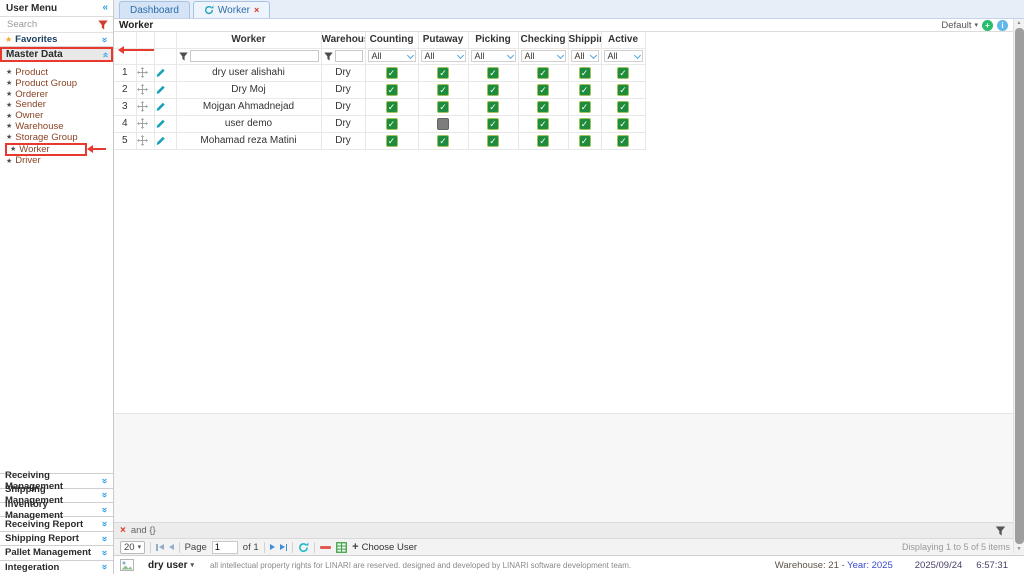 Image resolution: width=1024 pixels, height=574 pixels. What do you see at coordinates (303, 547) in the screenshot?
I see `reload-grid-icon` at bounding box center [303, 547].